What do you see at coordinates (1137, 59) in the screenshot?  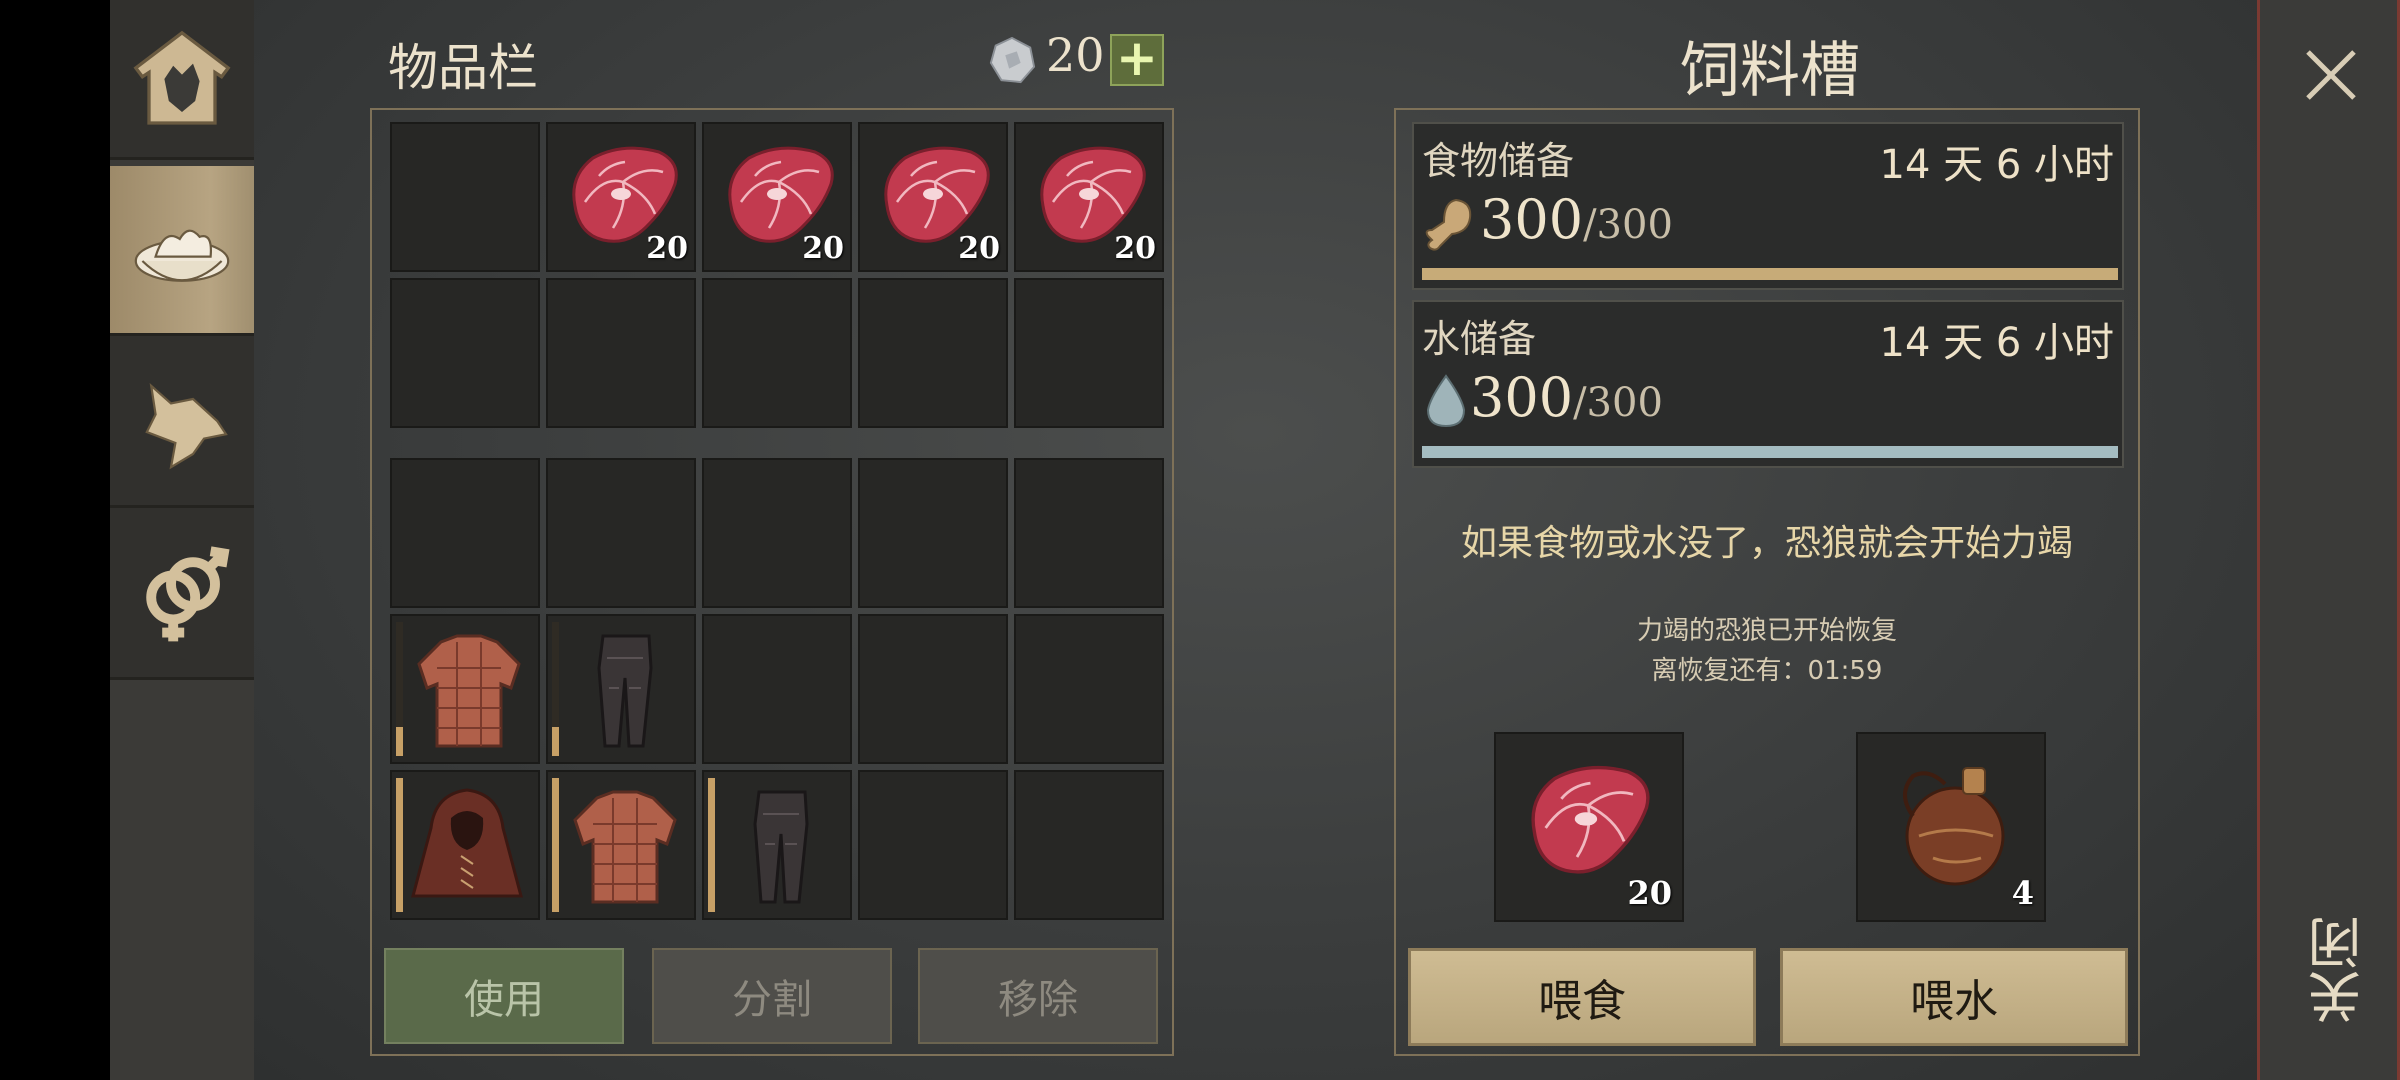 I see `add-currency-button: +` at bounding box center [1137, 59].